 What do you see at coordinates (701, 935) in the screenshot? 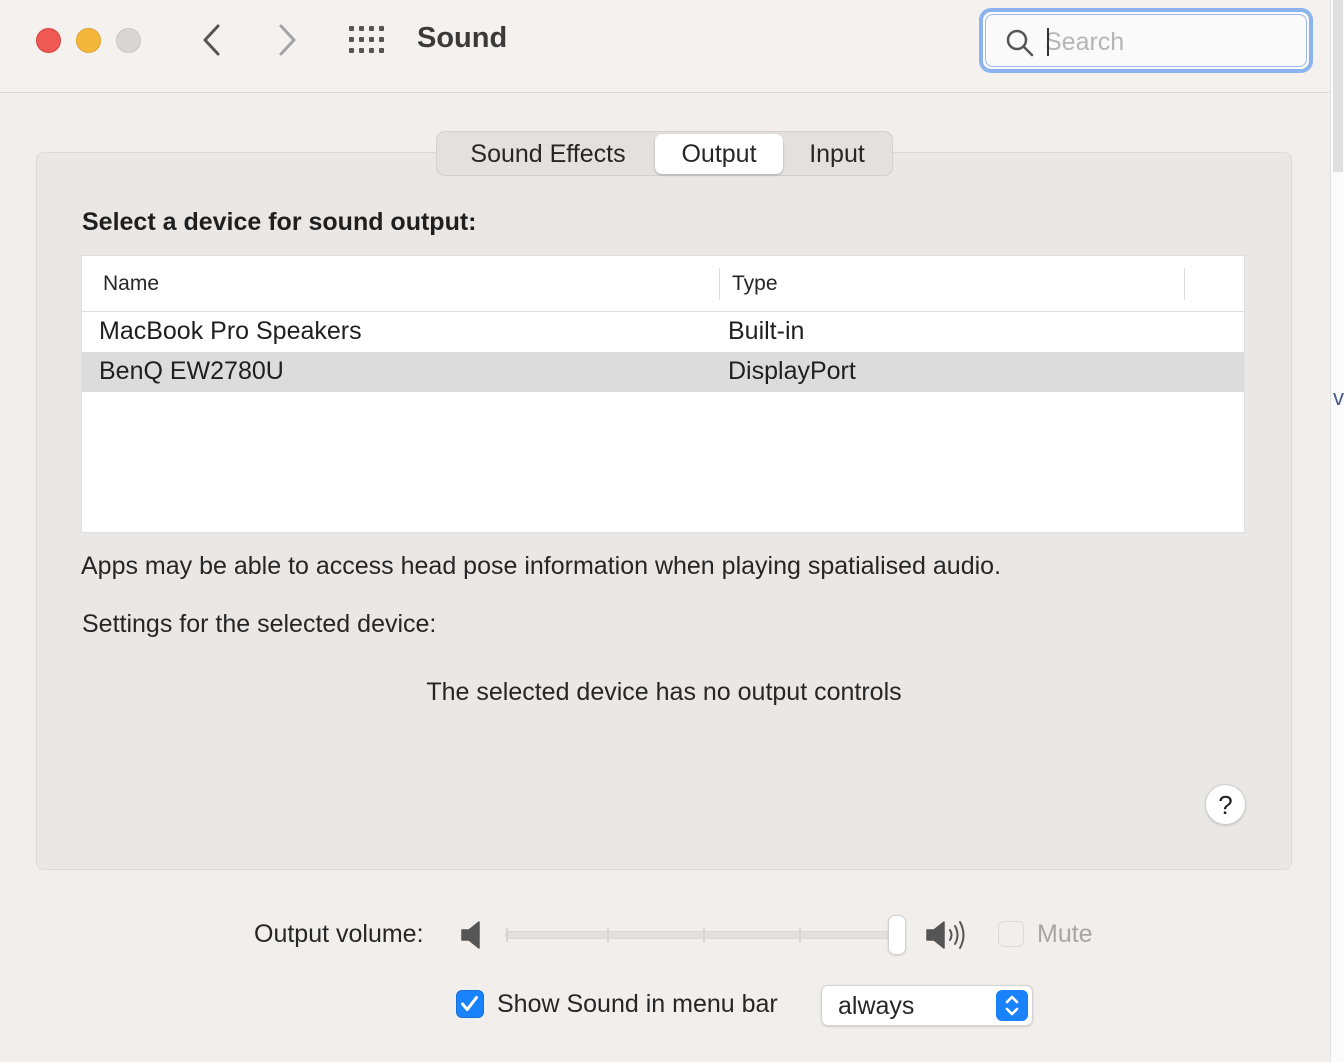
I see `volume-slider-track` at bounding box center [701, 935].